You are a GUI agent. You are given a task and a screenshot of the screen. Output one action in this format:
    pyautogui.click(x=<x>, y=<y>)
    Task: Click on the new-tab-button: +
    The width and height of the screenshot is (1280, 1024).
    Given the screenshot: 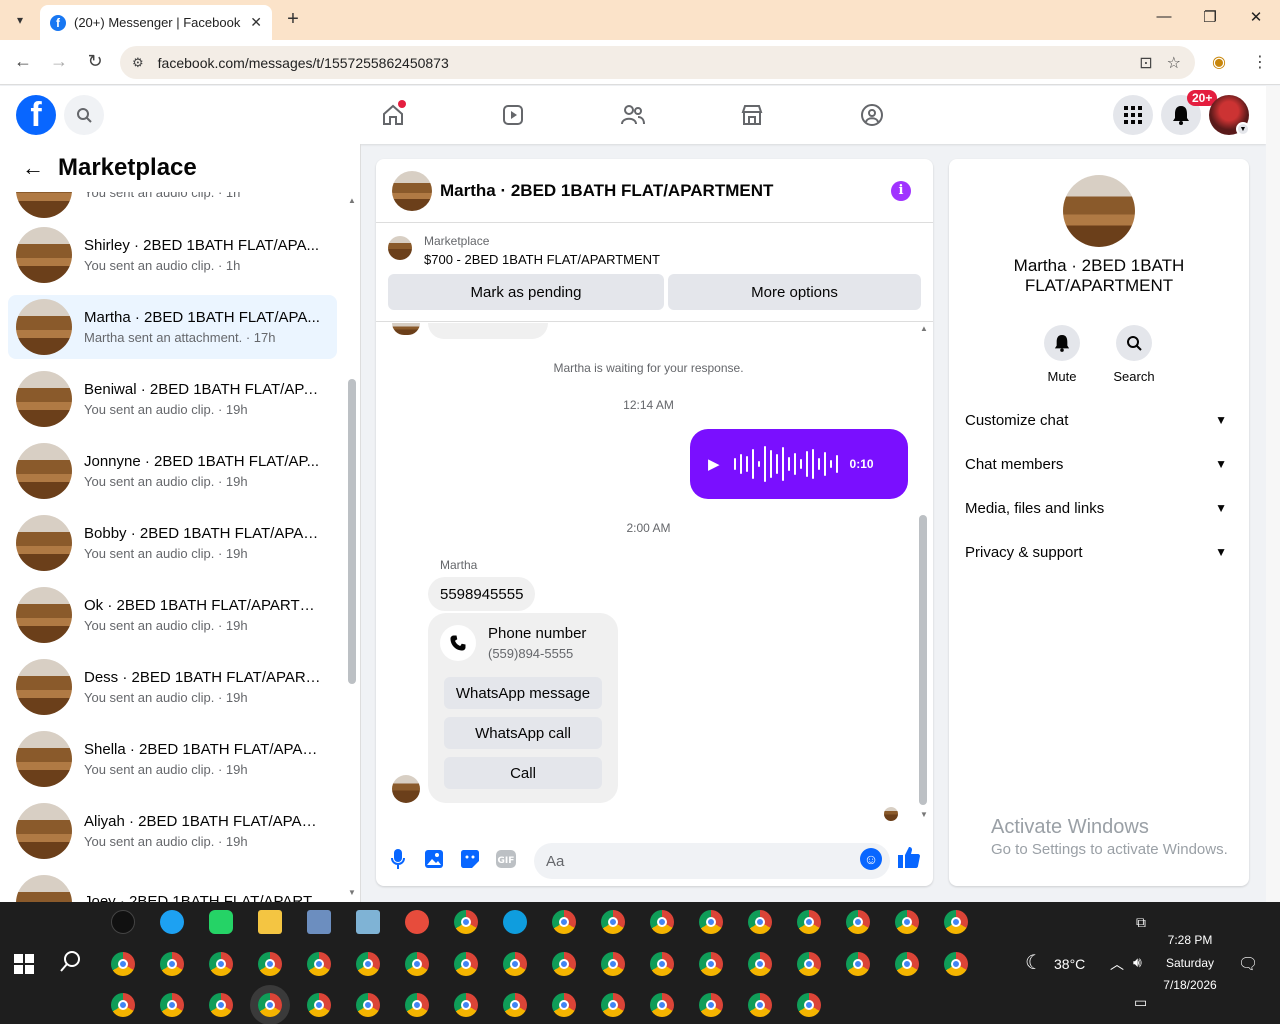 What is the action you would take?
    pyautogui.click(x=293, y=19)
    